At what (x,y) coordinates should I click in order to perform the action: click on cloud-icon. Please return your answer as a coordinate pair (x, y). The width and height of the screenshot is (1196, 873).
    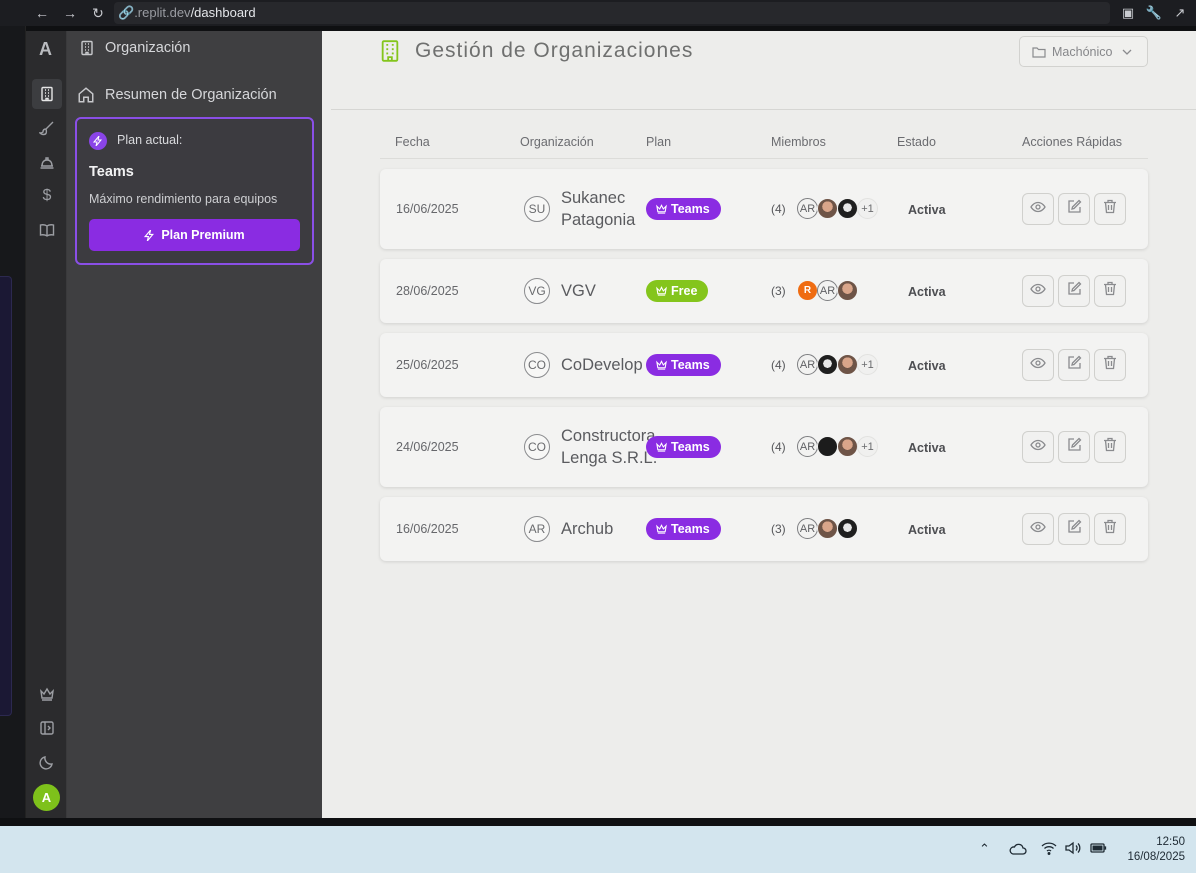
    Looking at the image, I should click on (1018, 849).